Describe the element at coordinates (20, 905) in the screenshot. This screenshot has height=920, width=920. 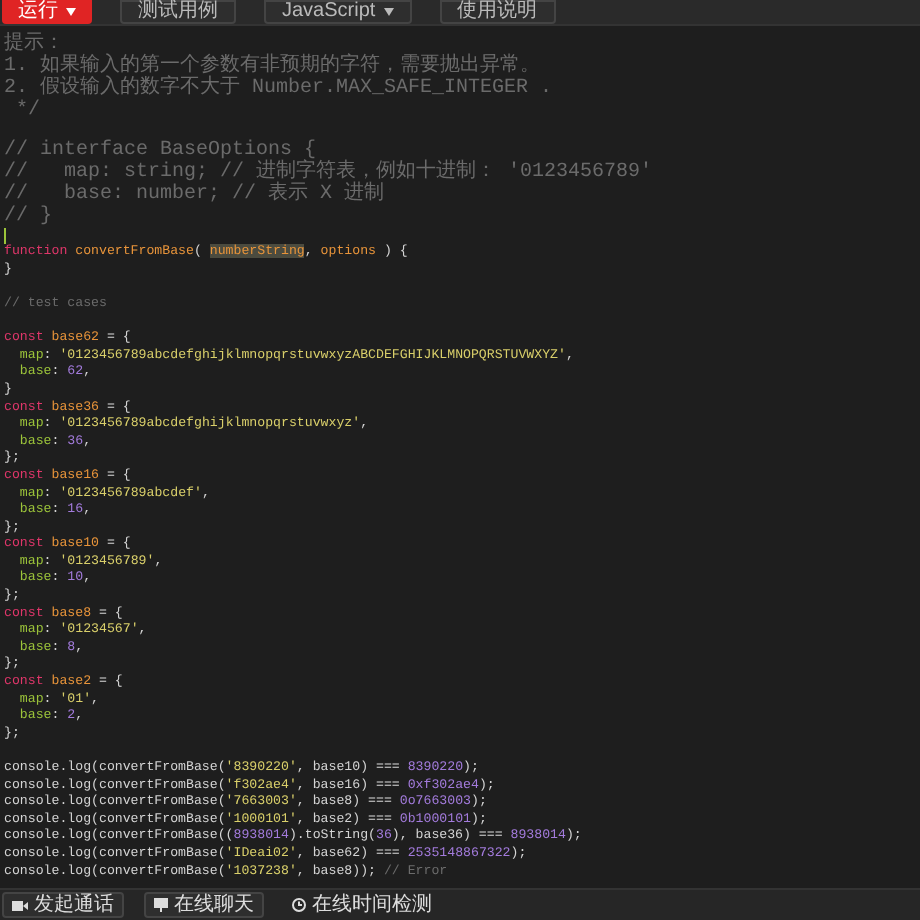
I see `video-camera-icon` at that location.